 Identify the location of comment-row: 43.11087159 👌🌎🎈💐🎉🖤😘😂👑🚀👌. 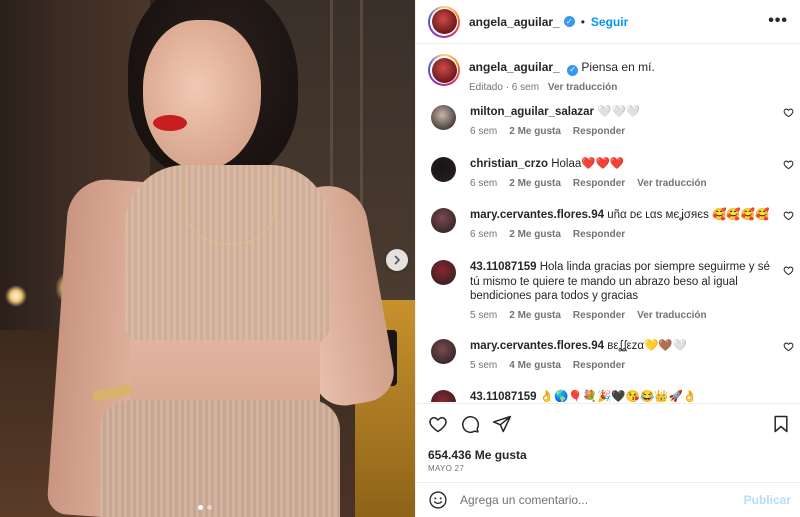
(613, 396).